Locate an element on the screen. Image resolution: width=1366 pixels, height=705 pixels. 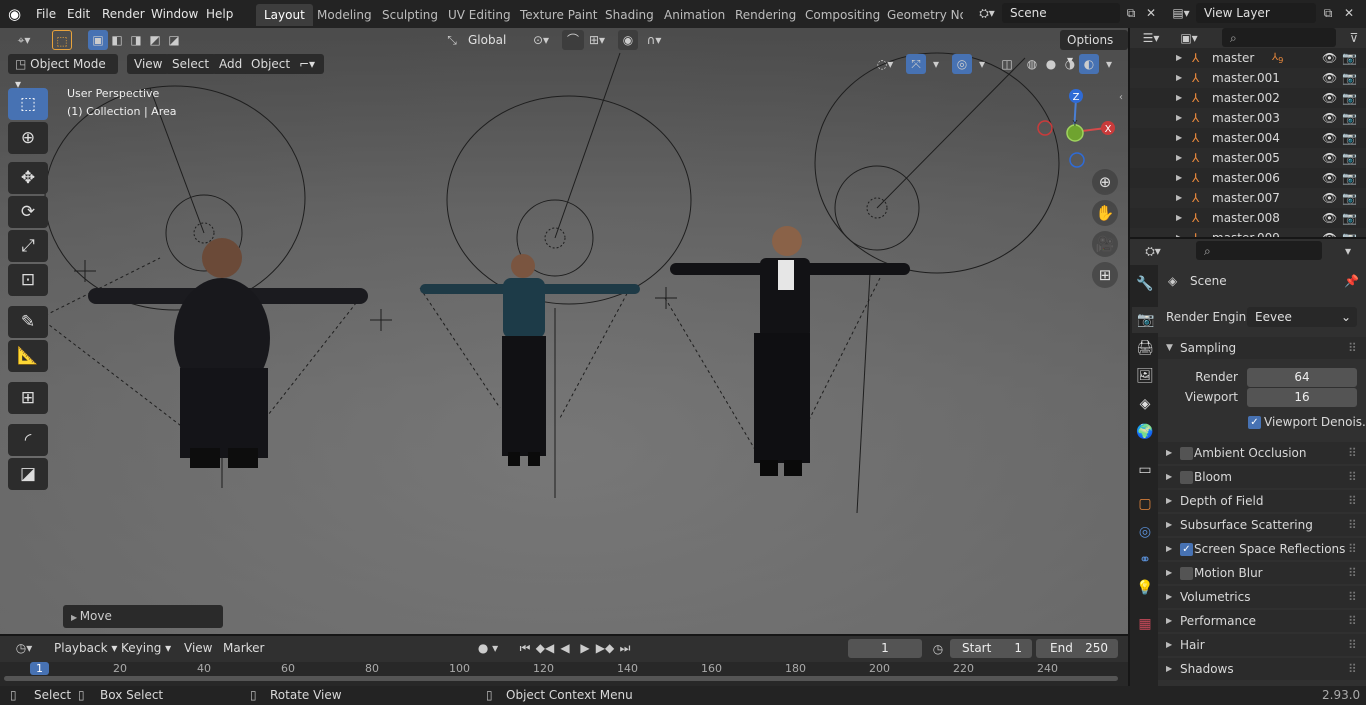
tool-annotate-icon: ✎ is located at coordinates (28, 322).